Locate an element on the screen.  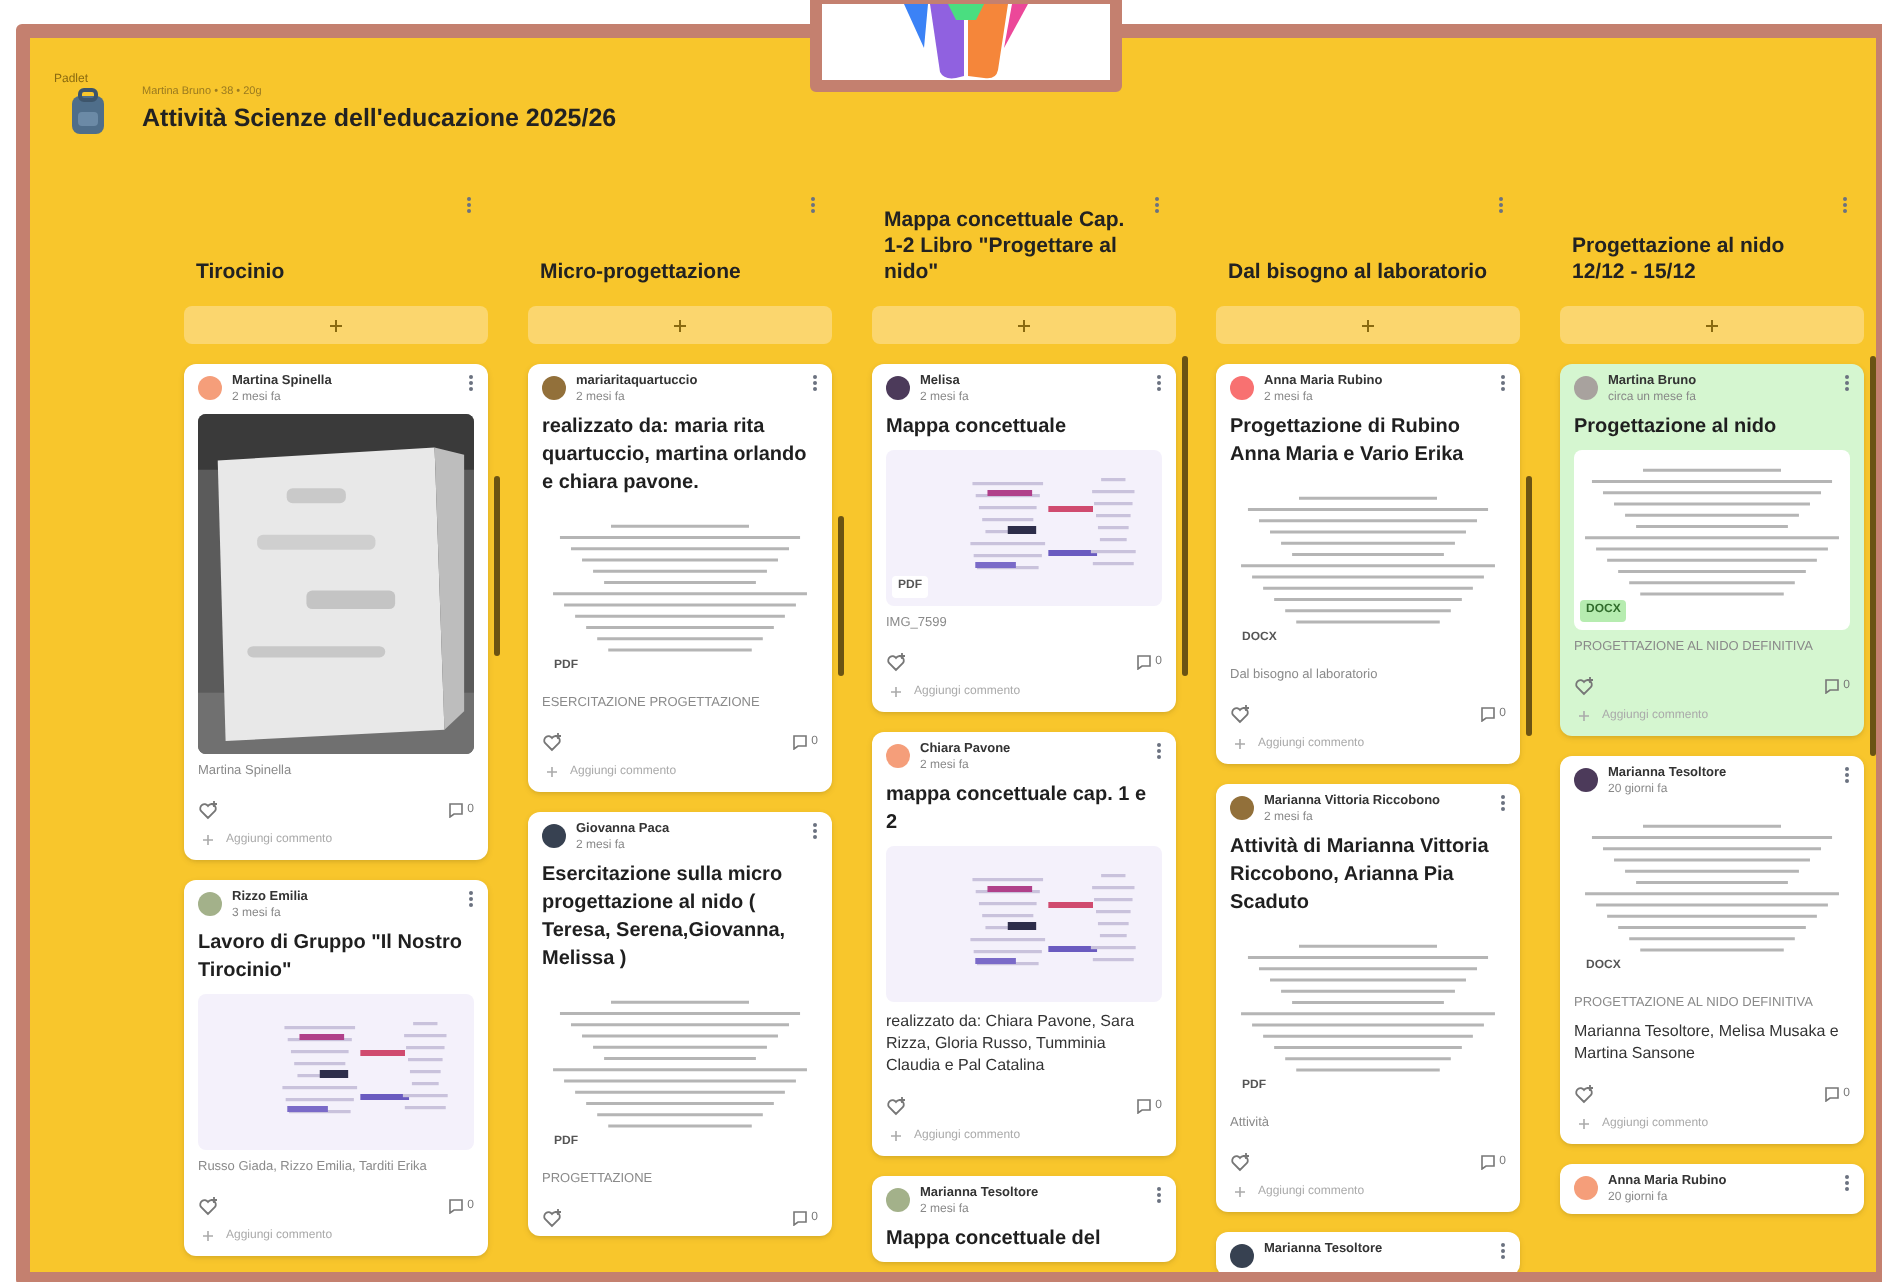
column-title: Progettazione al nido 12/12 - 15/12 is located at coordinates (1679, 260).